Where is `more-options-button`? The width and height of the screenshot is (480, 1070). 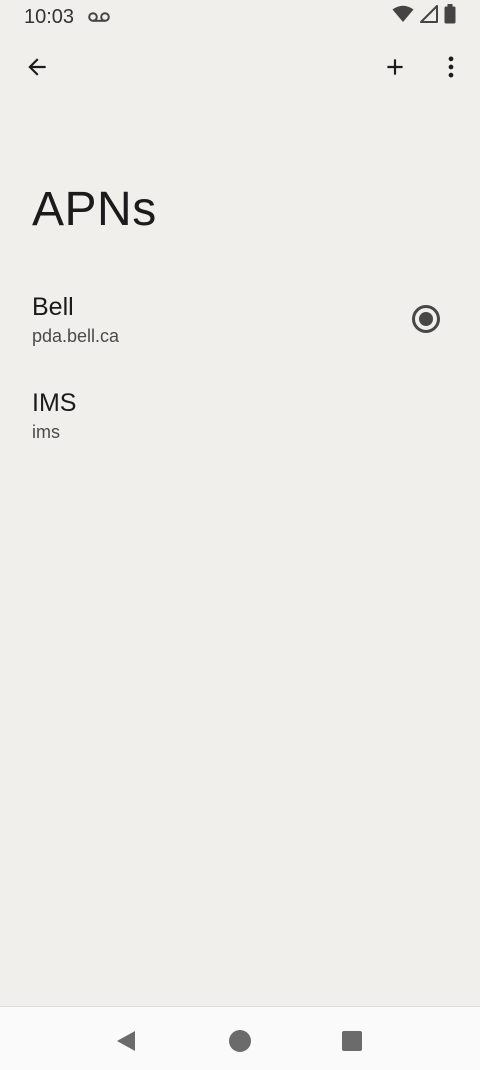
more-options-button is located at coordinates (451, 69).